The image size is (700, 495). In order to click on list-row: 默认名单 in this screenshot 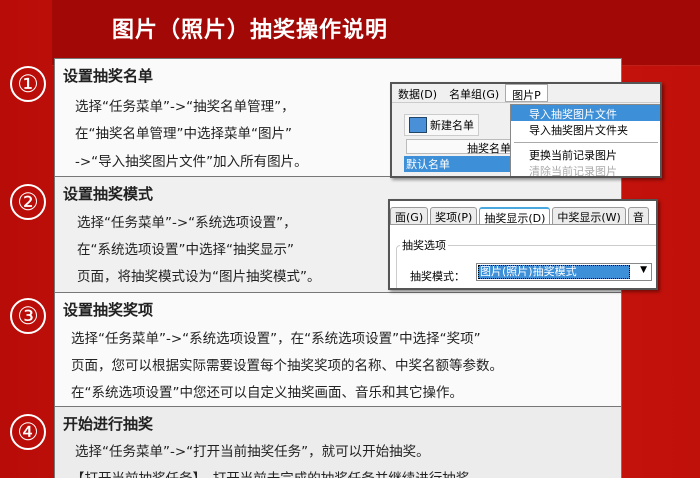, I will do `click(459, 164)`.